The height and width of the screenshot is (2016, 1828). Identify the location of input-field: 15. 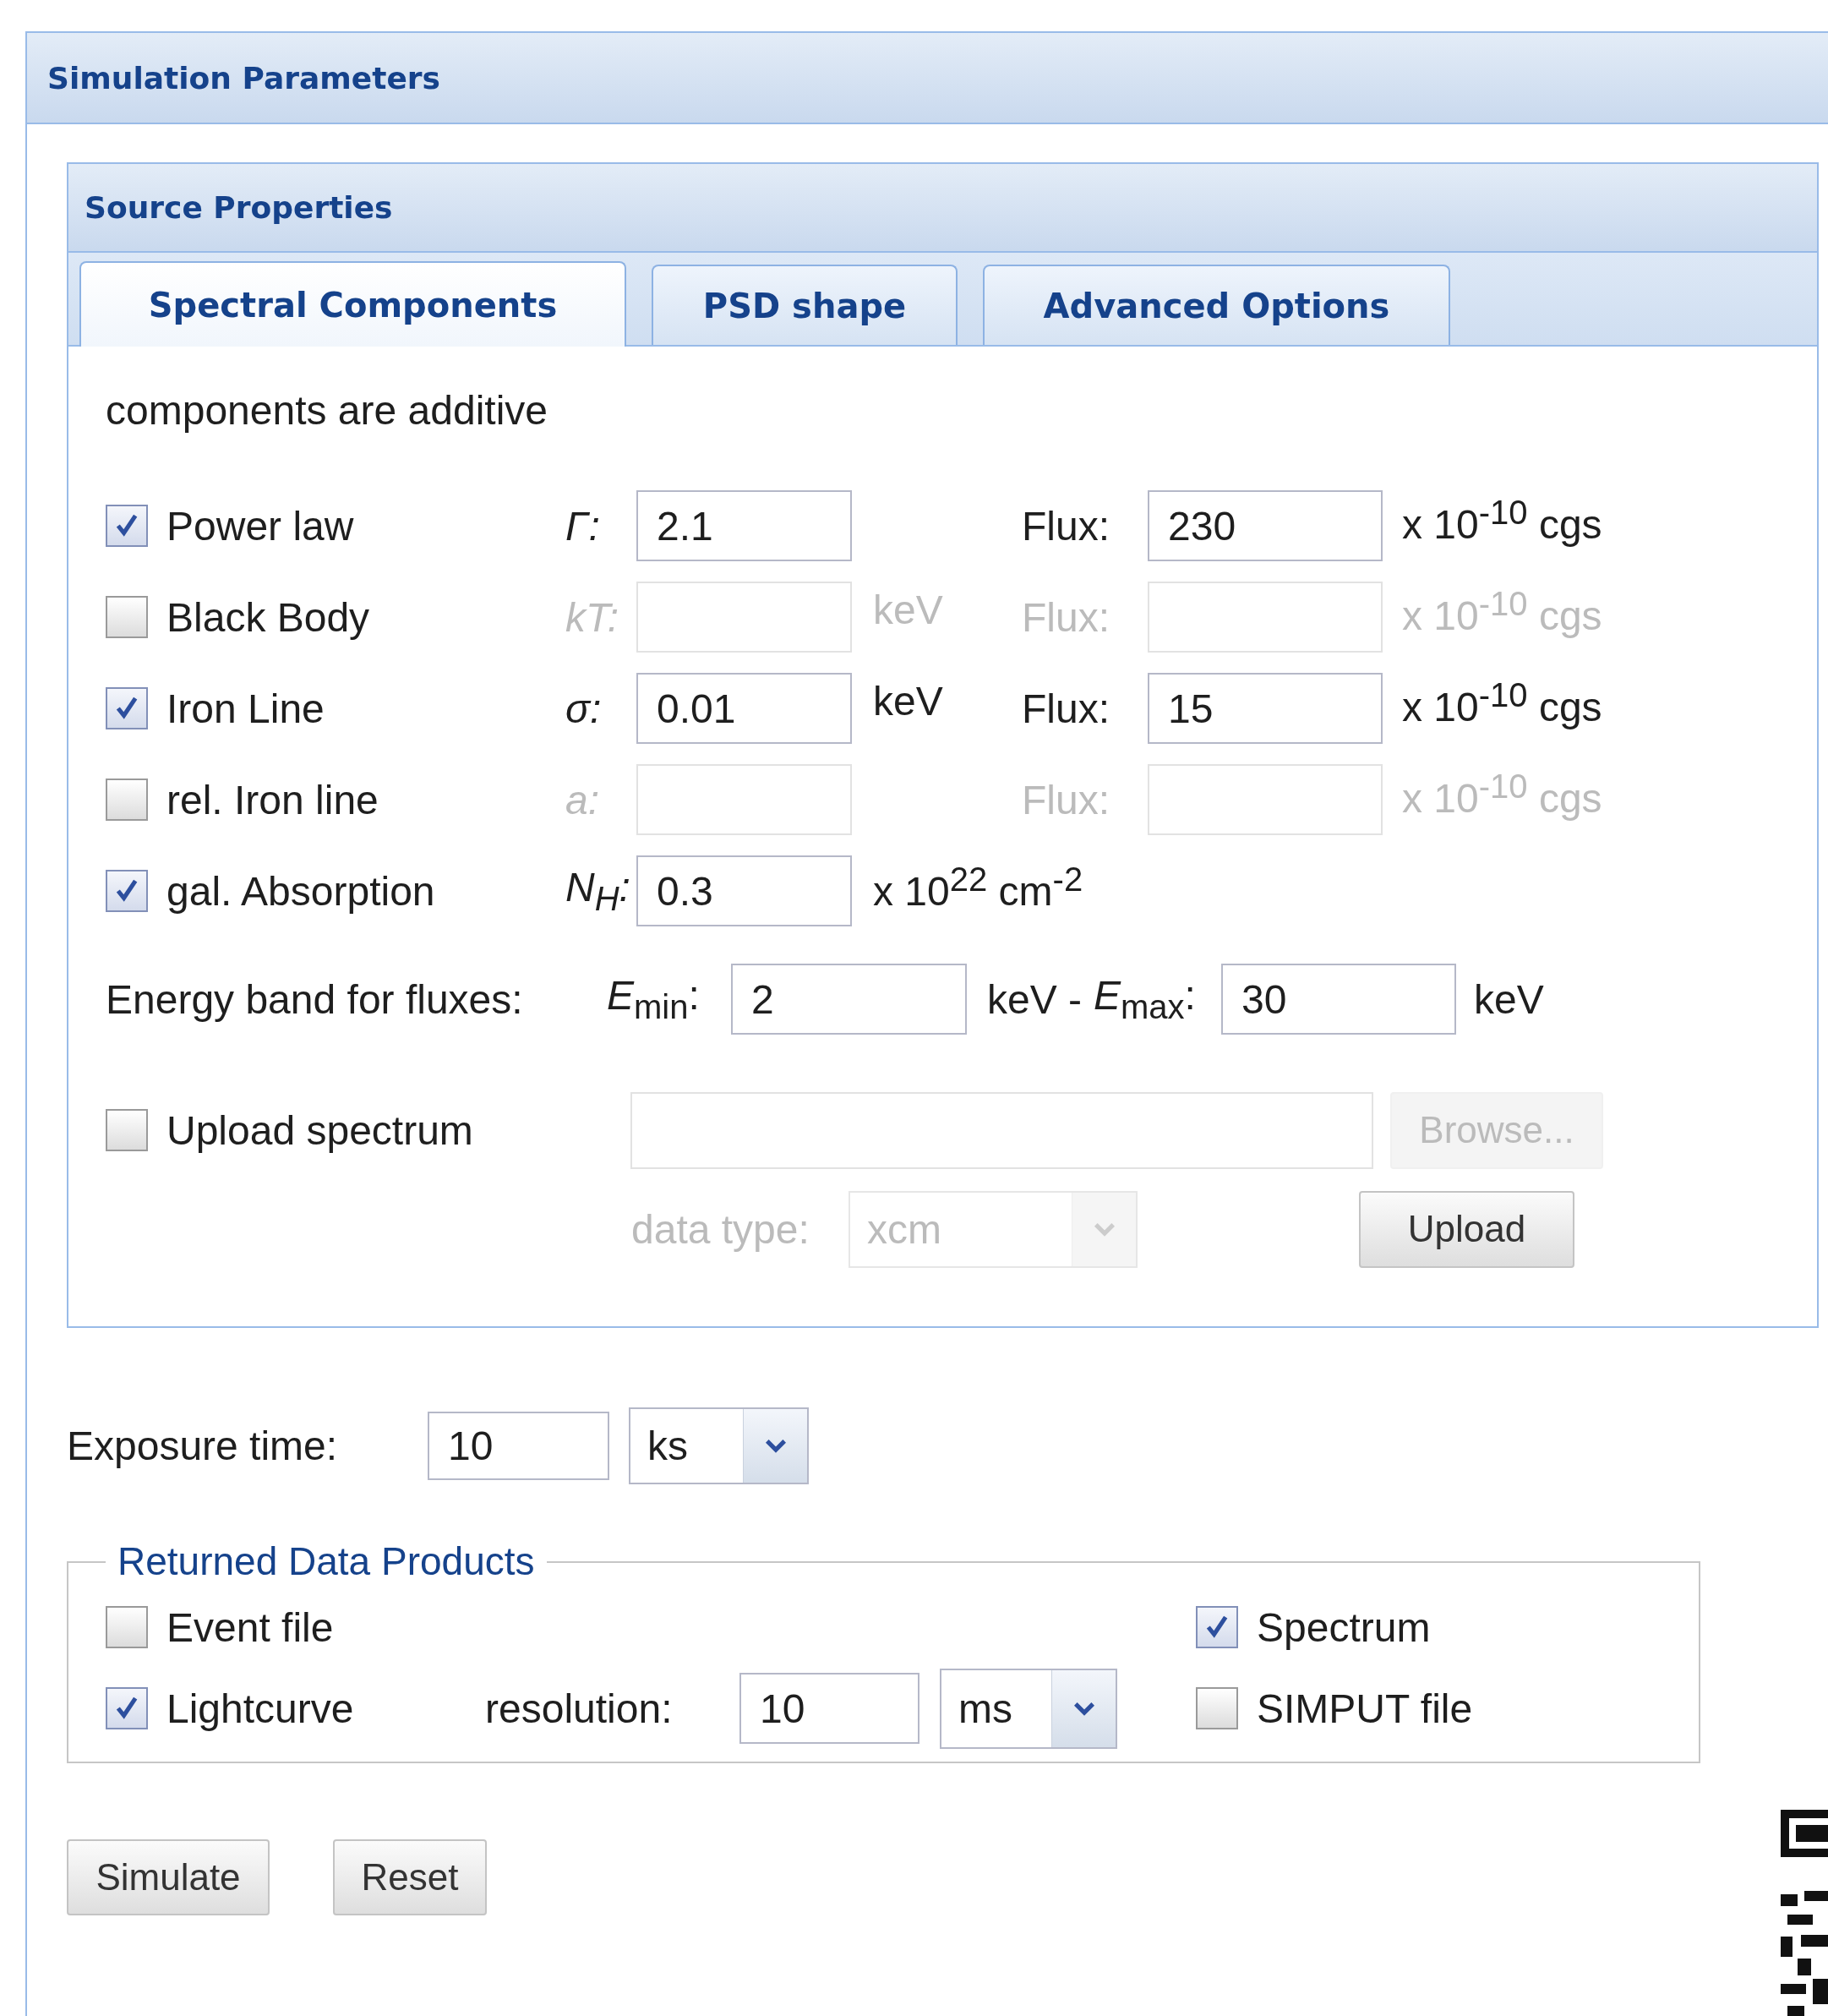
(1265, 708).